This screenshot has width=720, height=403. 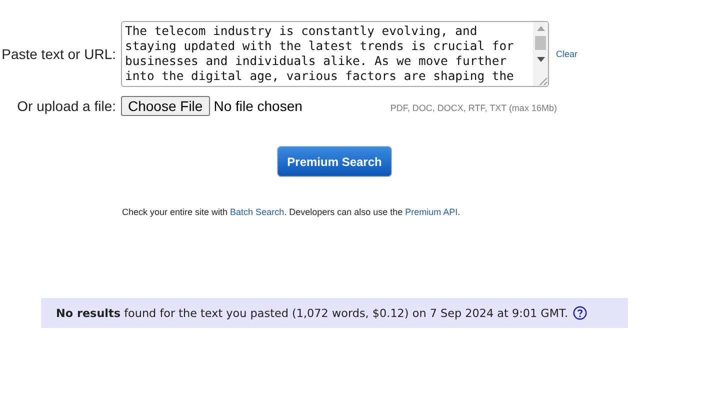 I want to click on file-status: No file chosen, so click(x=258, y=106).